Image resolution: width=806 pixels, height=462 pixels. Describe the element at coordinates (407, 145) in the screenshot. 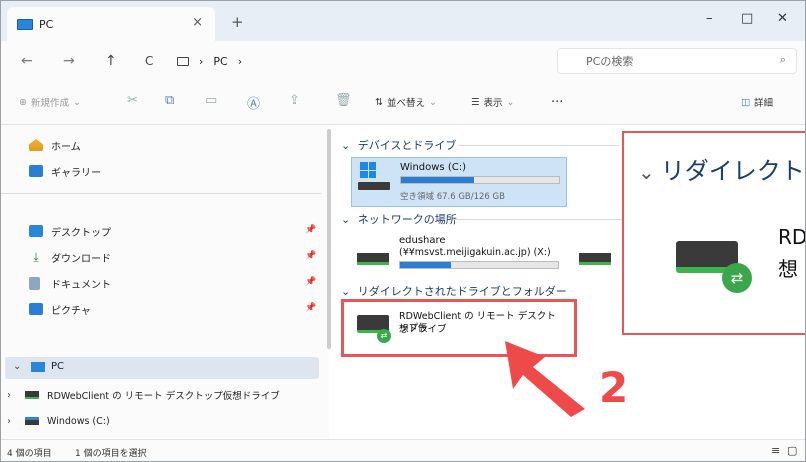

I see `group-label: デバイスとドライブ` at that location.